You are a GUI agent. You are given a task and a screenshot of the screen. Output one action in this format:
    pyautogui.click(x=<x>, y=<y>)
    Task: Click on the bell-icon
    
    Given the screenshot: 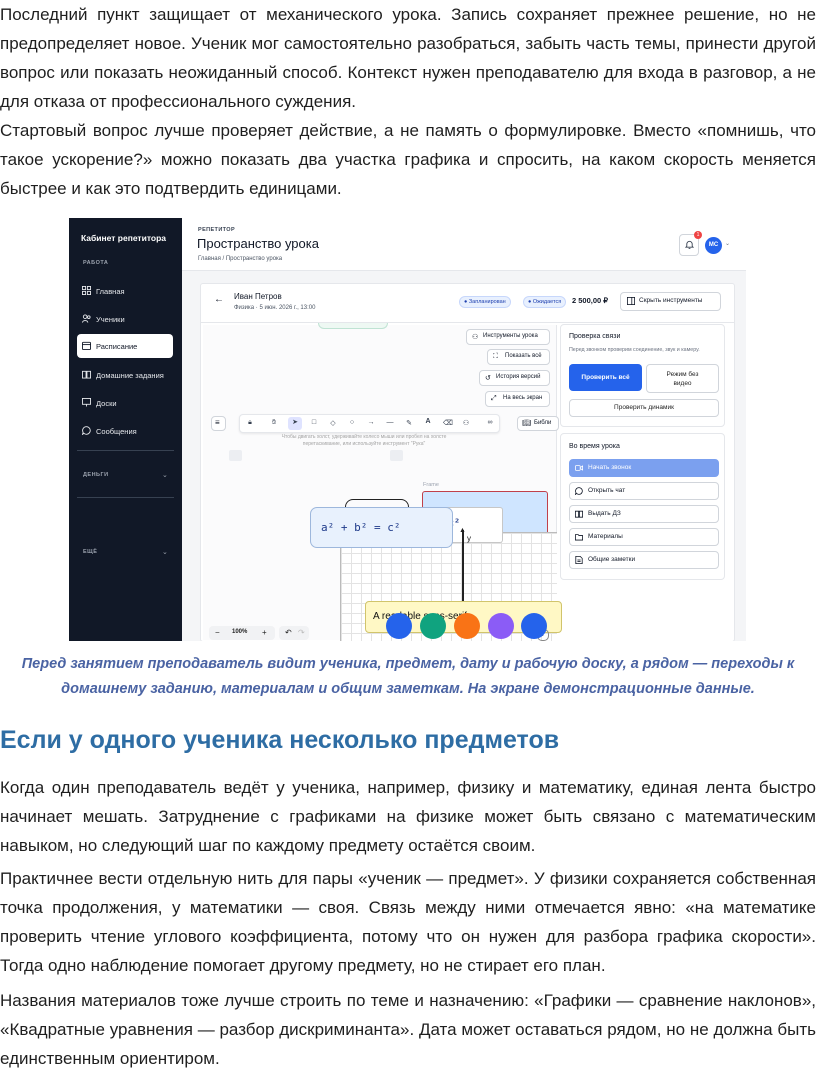 What is the action you would take?
    pyautogui.click(x=689, y=244)
    